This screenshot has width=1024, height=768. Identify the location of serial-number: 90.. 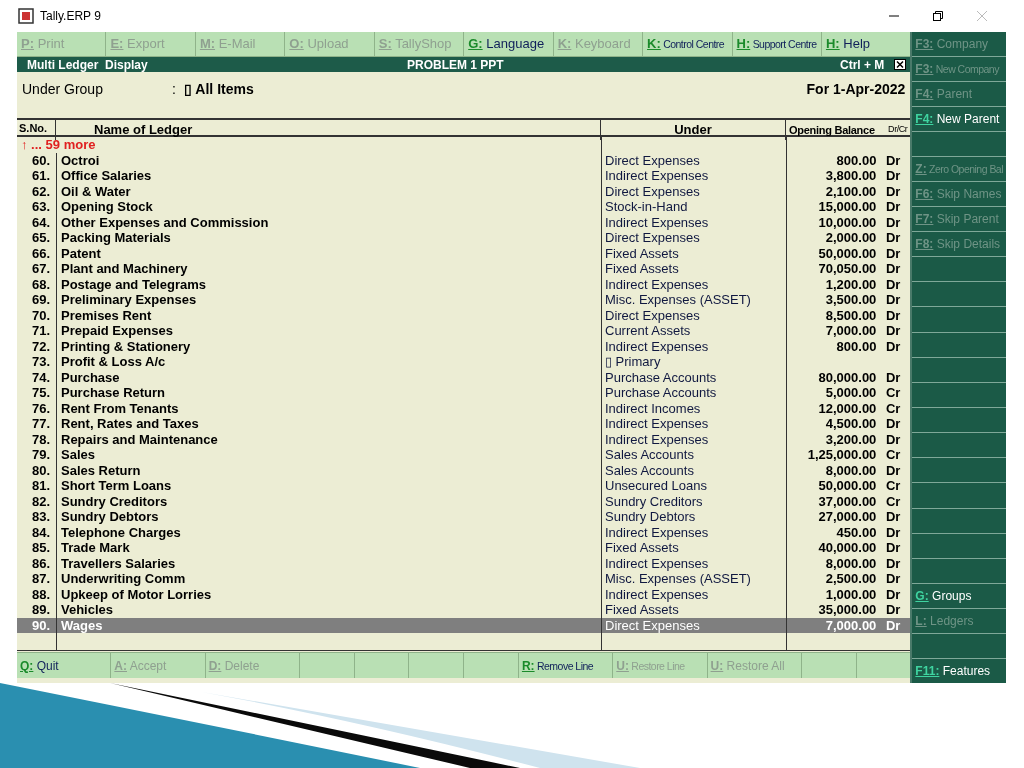
(40, 625).